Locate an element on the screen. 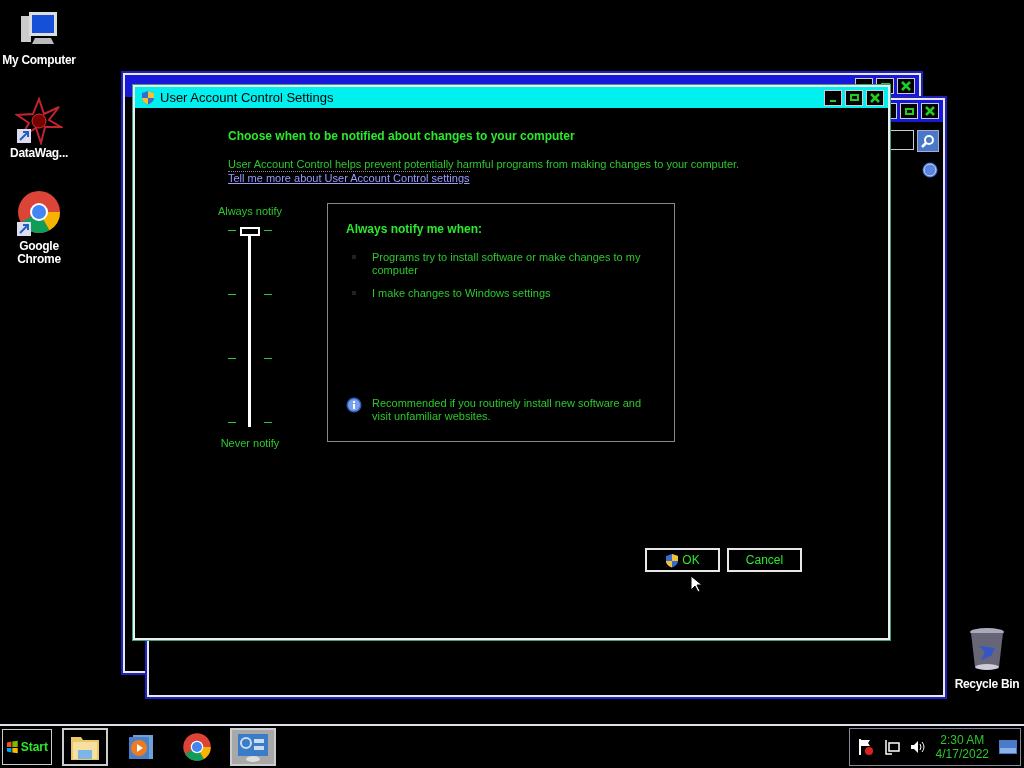 The width and height of the screenshot is (1024, 768). icon-label: My Computer is located at coordinates (39, 60).